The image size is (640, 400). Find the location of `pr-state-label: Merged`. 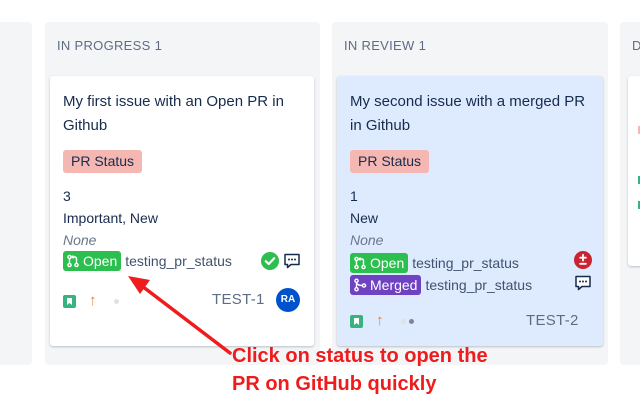

pr-state-label: Merged is located at coordinates (394, 285).